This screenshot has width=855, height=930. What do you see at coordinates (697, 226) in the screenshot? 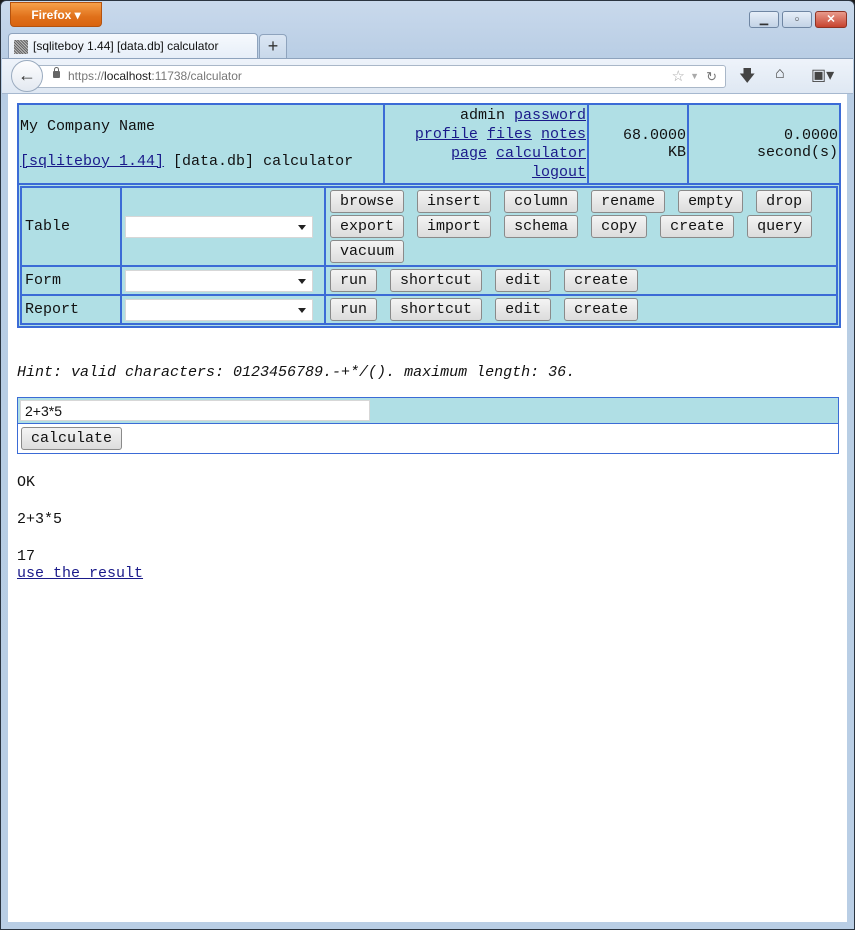
I see `create-table-button: create` at bounding box center [697, 226].